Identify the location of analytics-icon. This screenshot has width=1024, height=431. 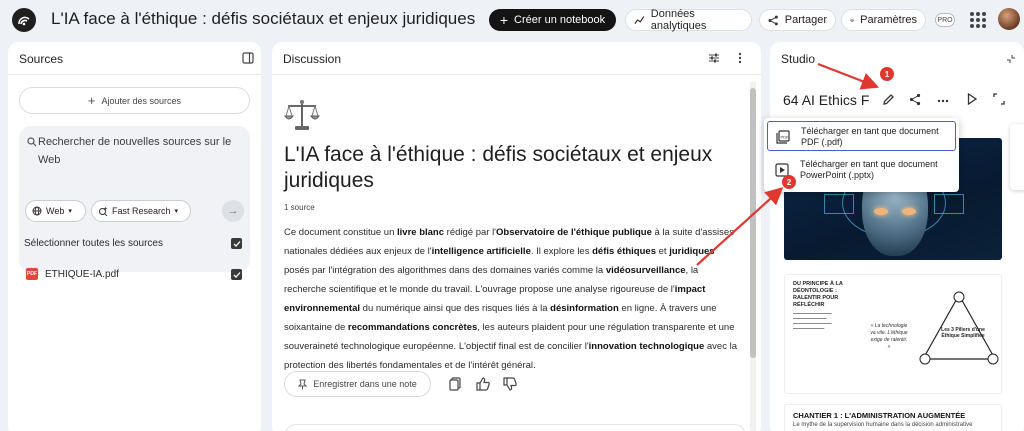
(639, 20).